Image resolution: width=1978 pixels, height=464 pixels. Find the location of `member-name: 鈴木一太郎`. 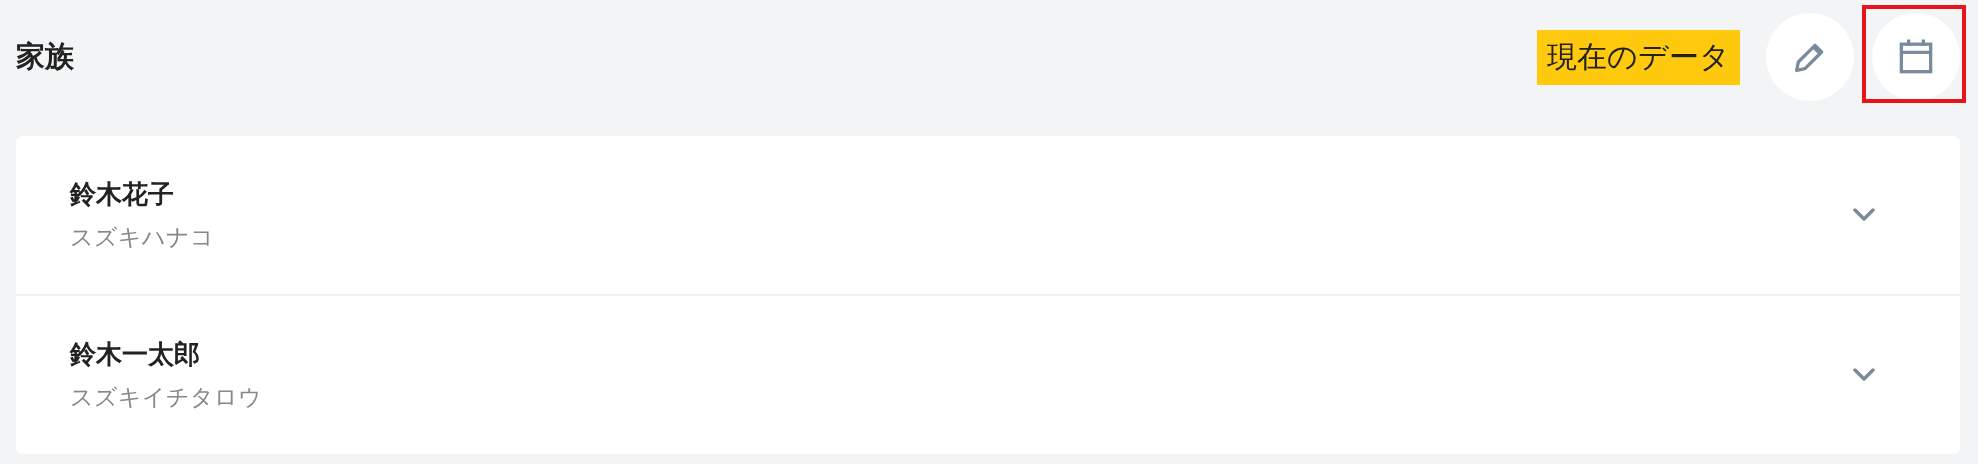

member-name: 鈴木一太郎 is located at coordinates (135, 354).